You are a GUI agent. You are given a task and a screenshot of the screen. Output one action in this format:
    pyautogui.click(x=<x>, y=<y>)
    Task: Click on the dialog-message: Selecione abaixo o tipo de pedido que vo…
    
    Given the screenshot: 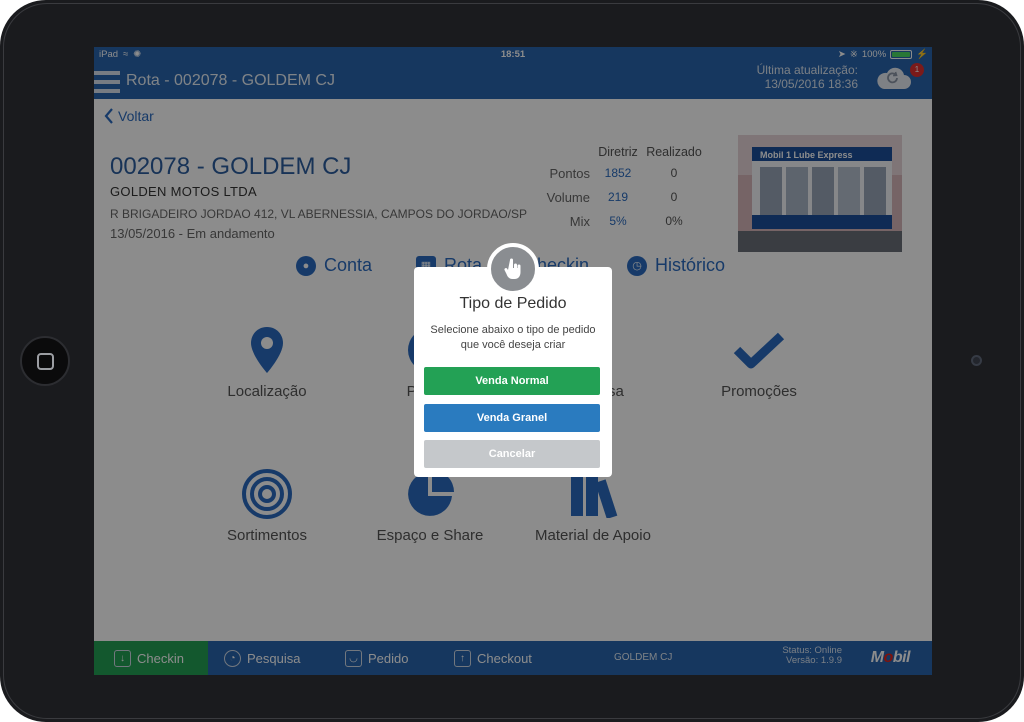 What is the action you would take?
    pyautogui.click(x=513, y=337)
    